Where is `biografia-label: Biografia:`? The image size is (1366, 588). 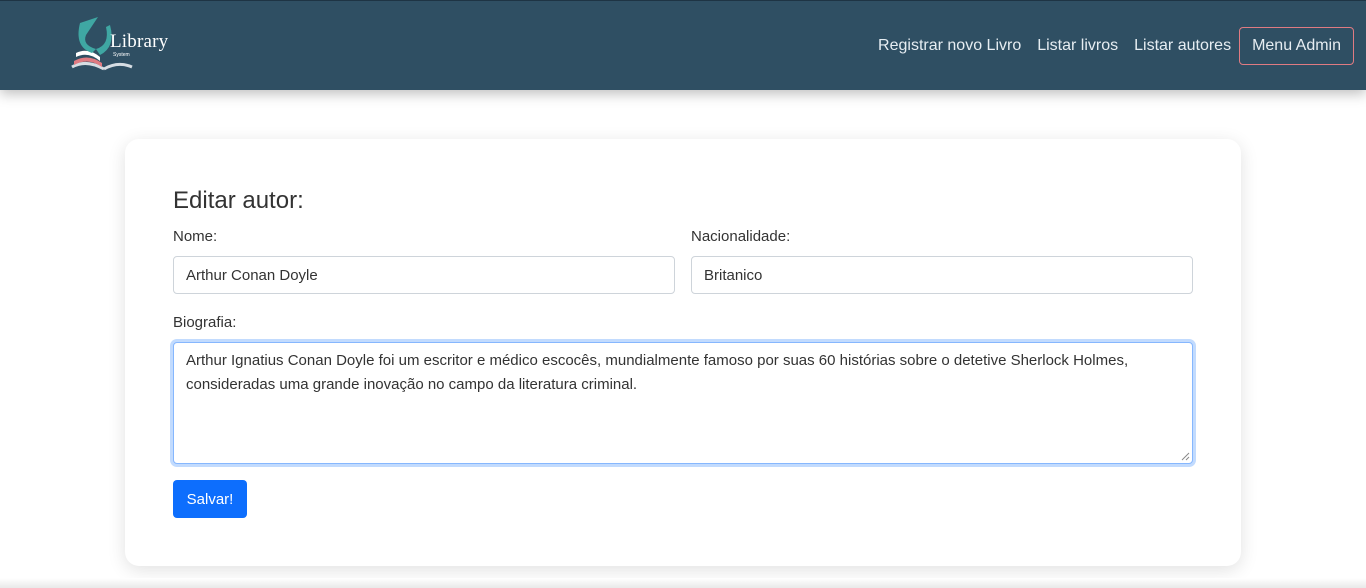
biografia-label: Biografia: is located at coordinates (205, 322).